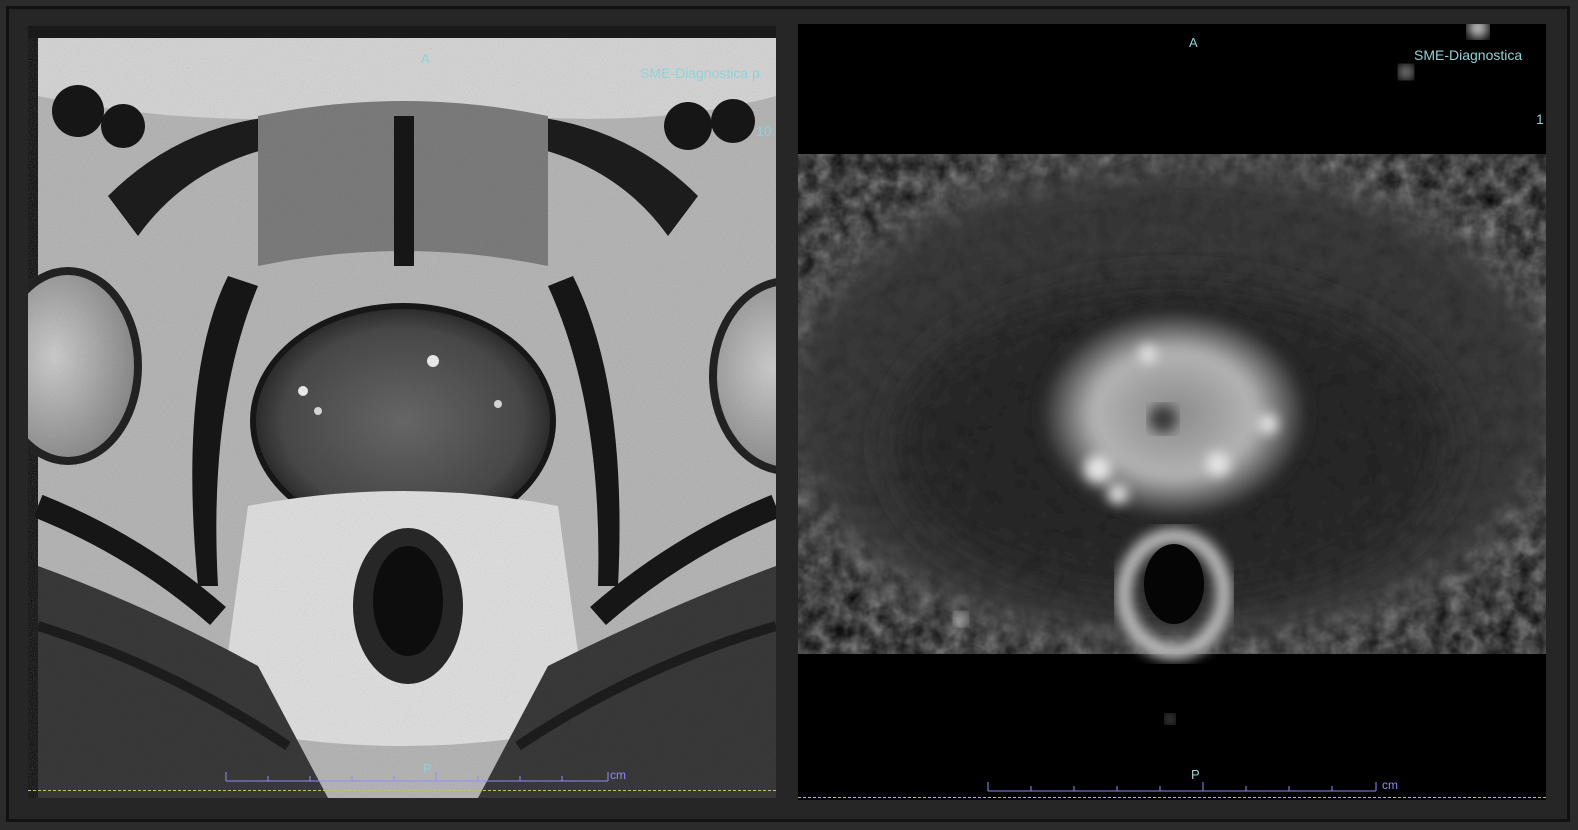 The height and width of the screenshot is (830, 1578). I want to click on institution-label: SME-Diagnostica, so click(1468, 55).